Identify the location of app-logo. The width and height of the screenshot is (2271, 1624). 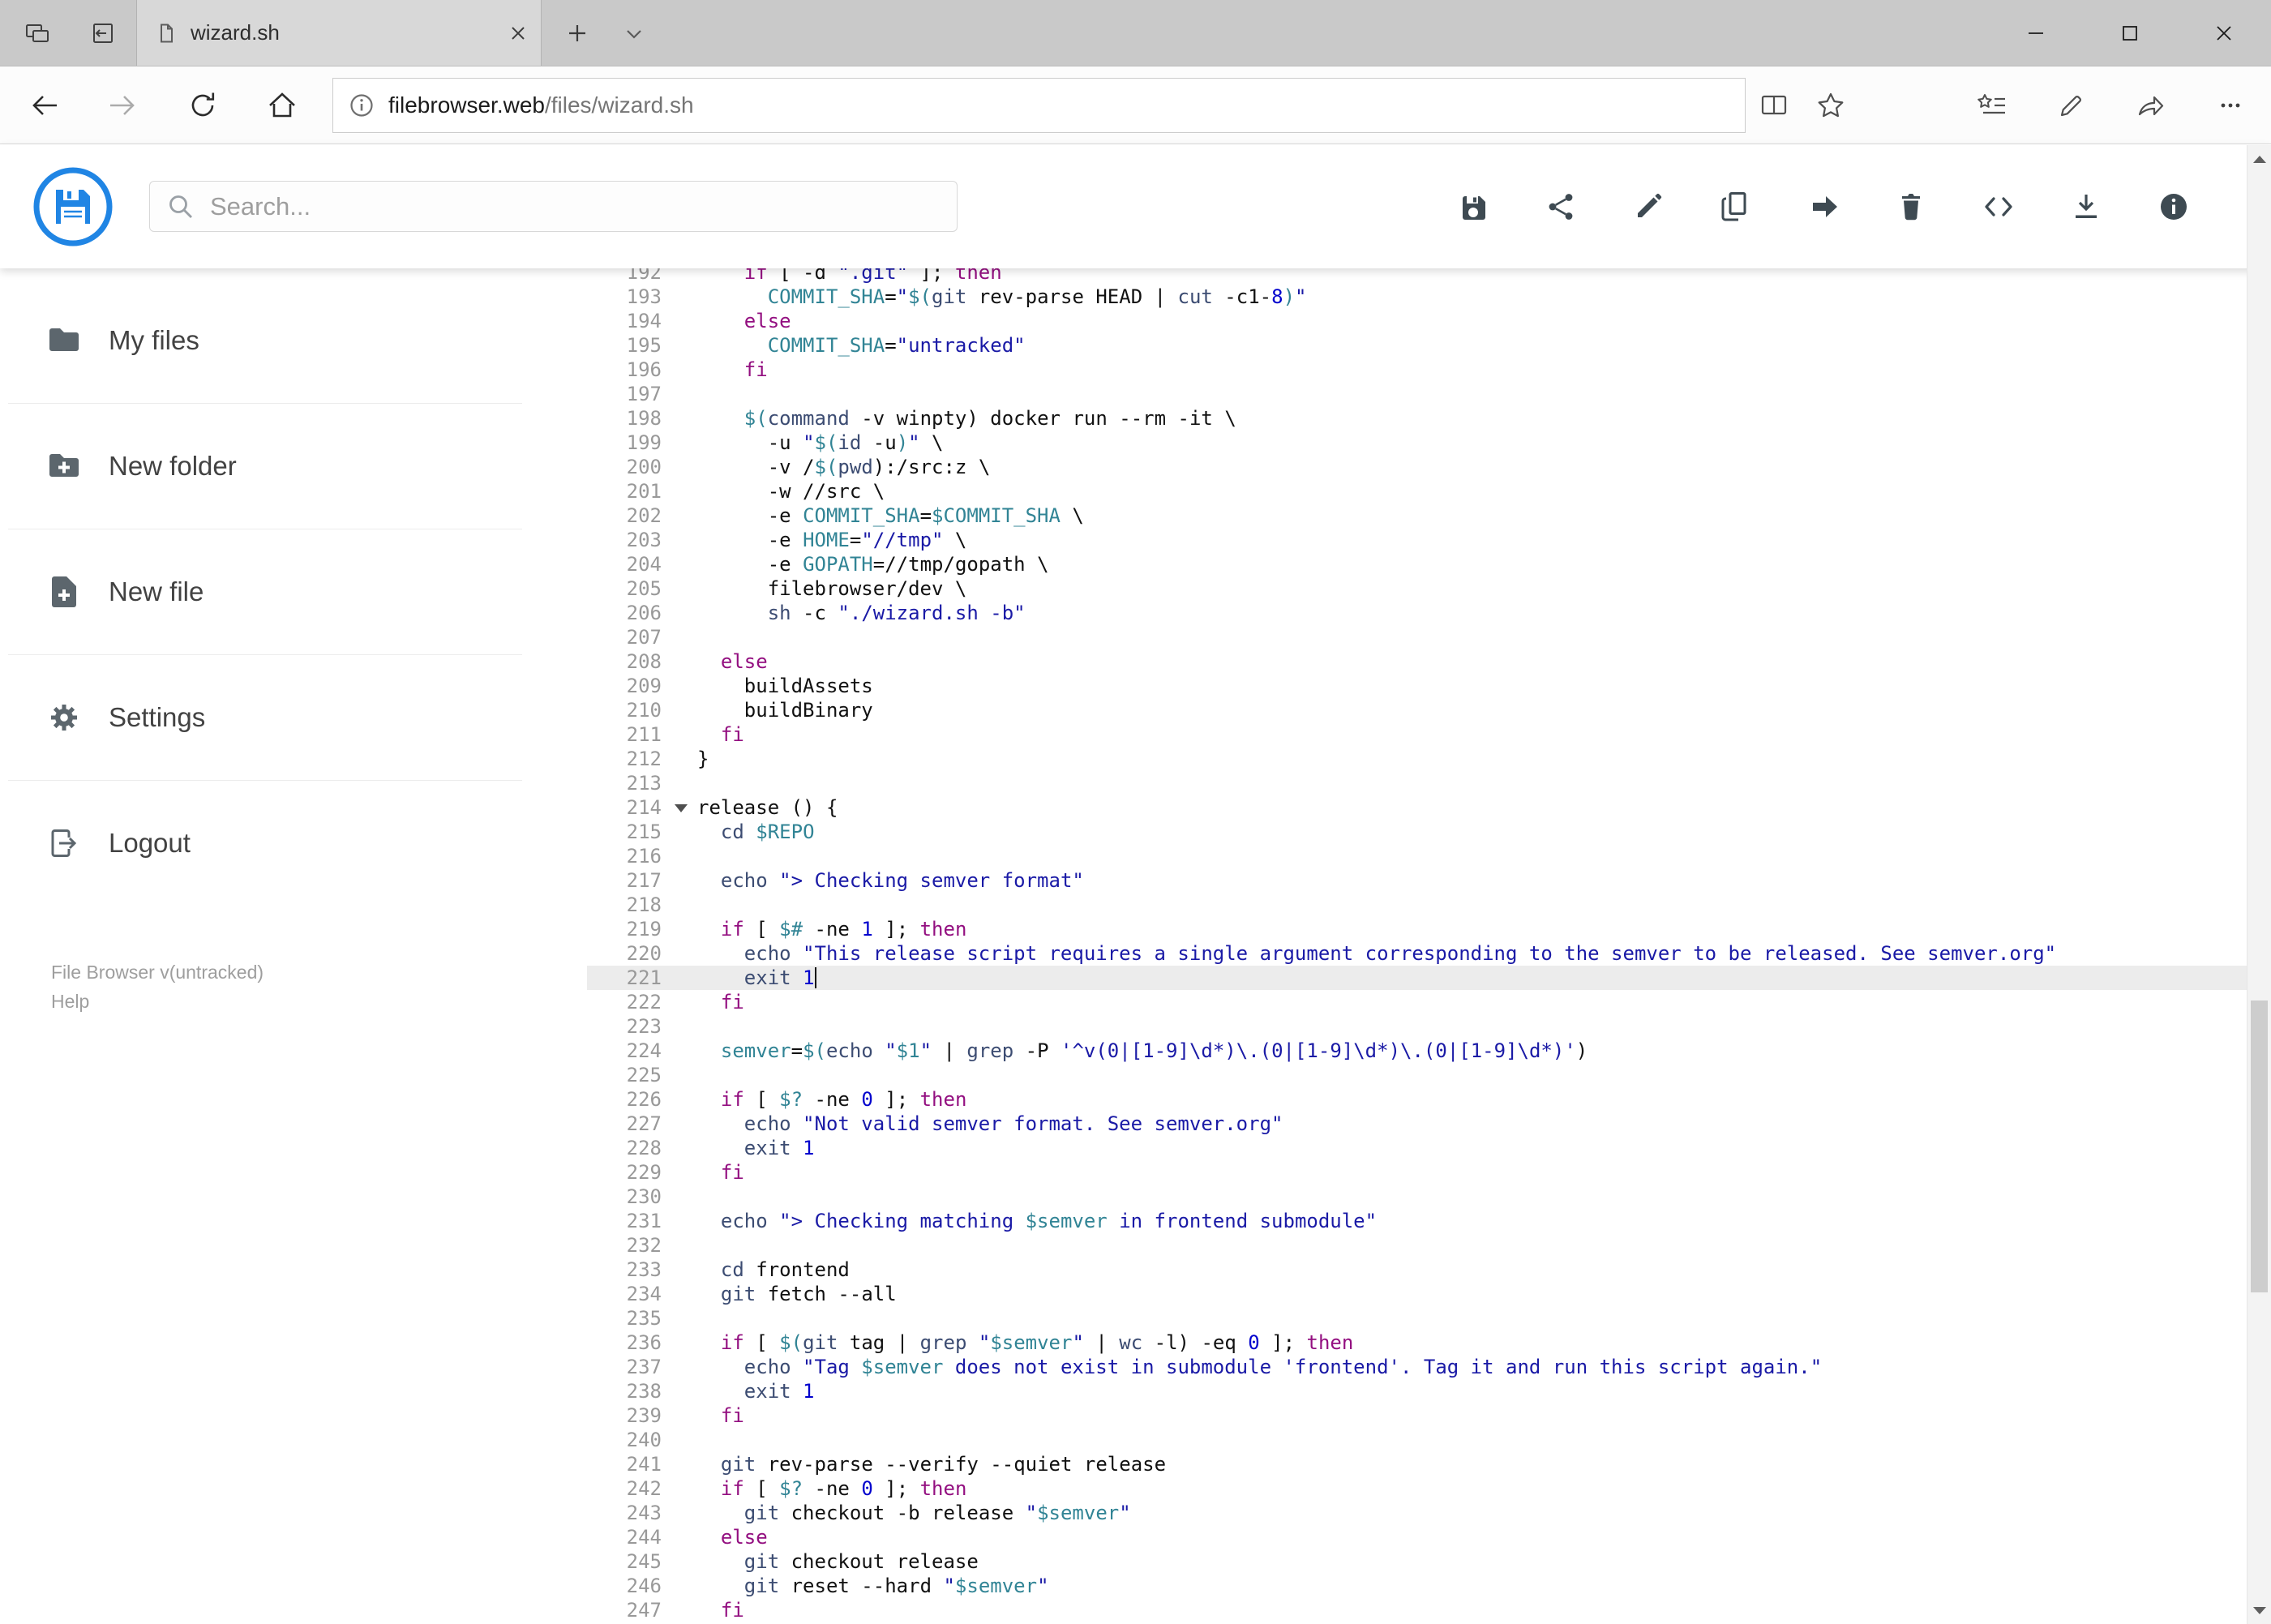
(73, 207).